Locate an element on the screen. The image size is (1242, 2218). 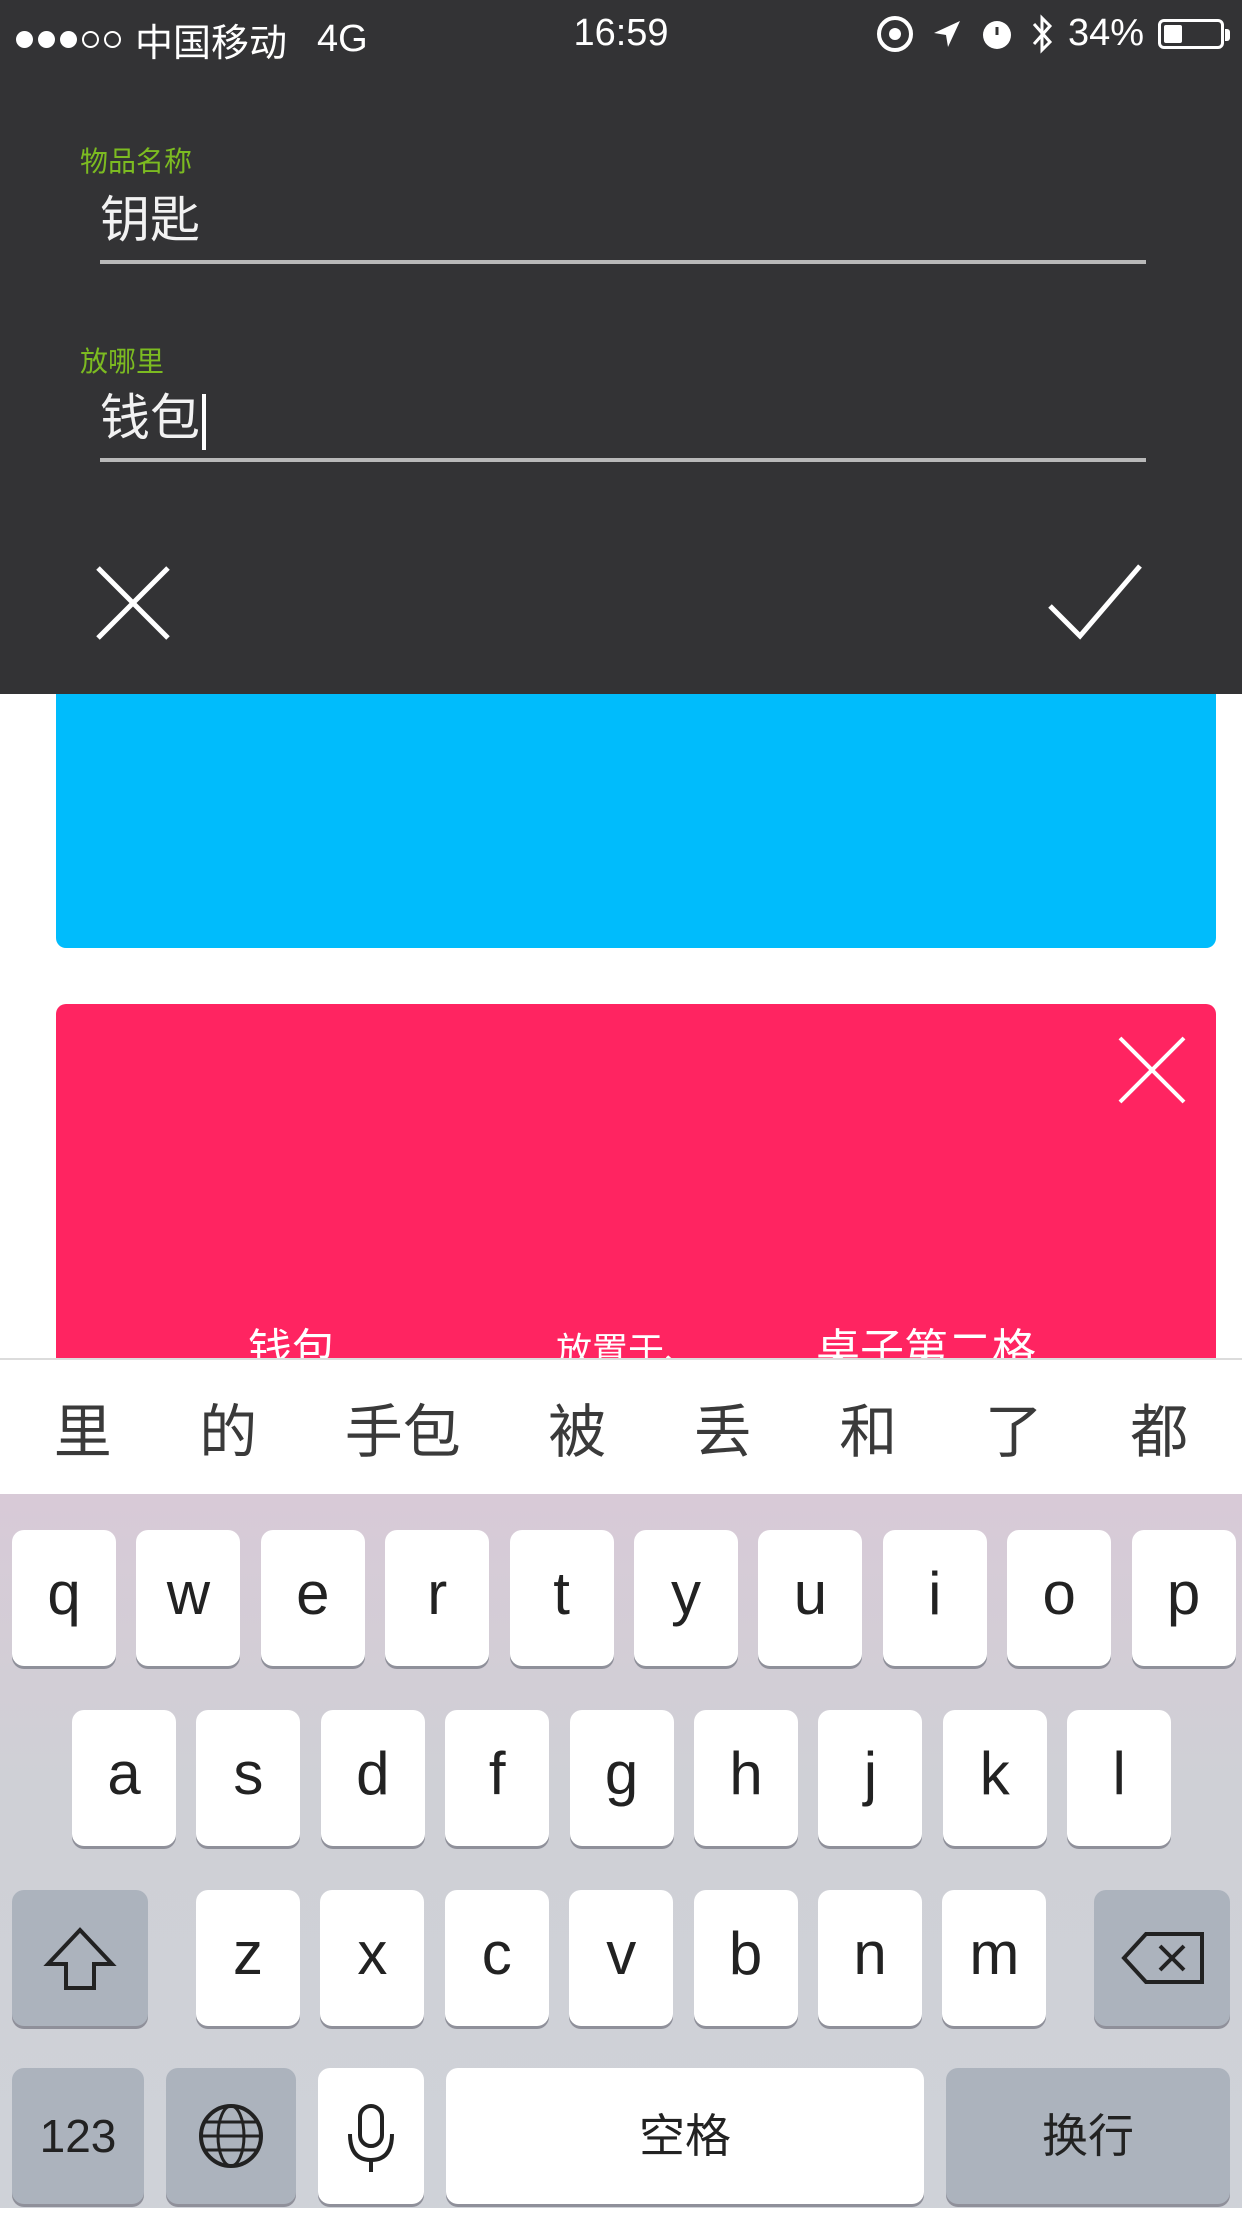
shift-key is located at coordinates (80, 1958).